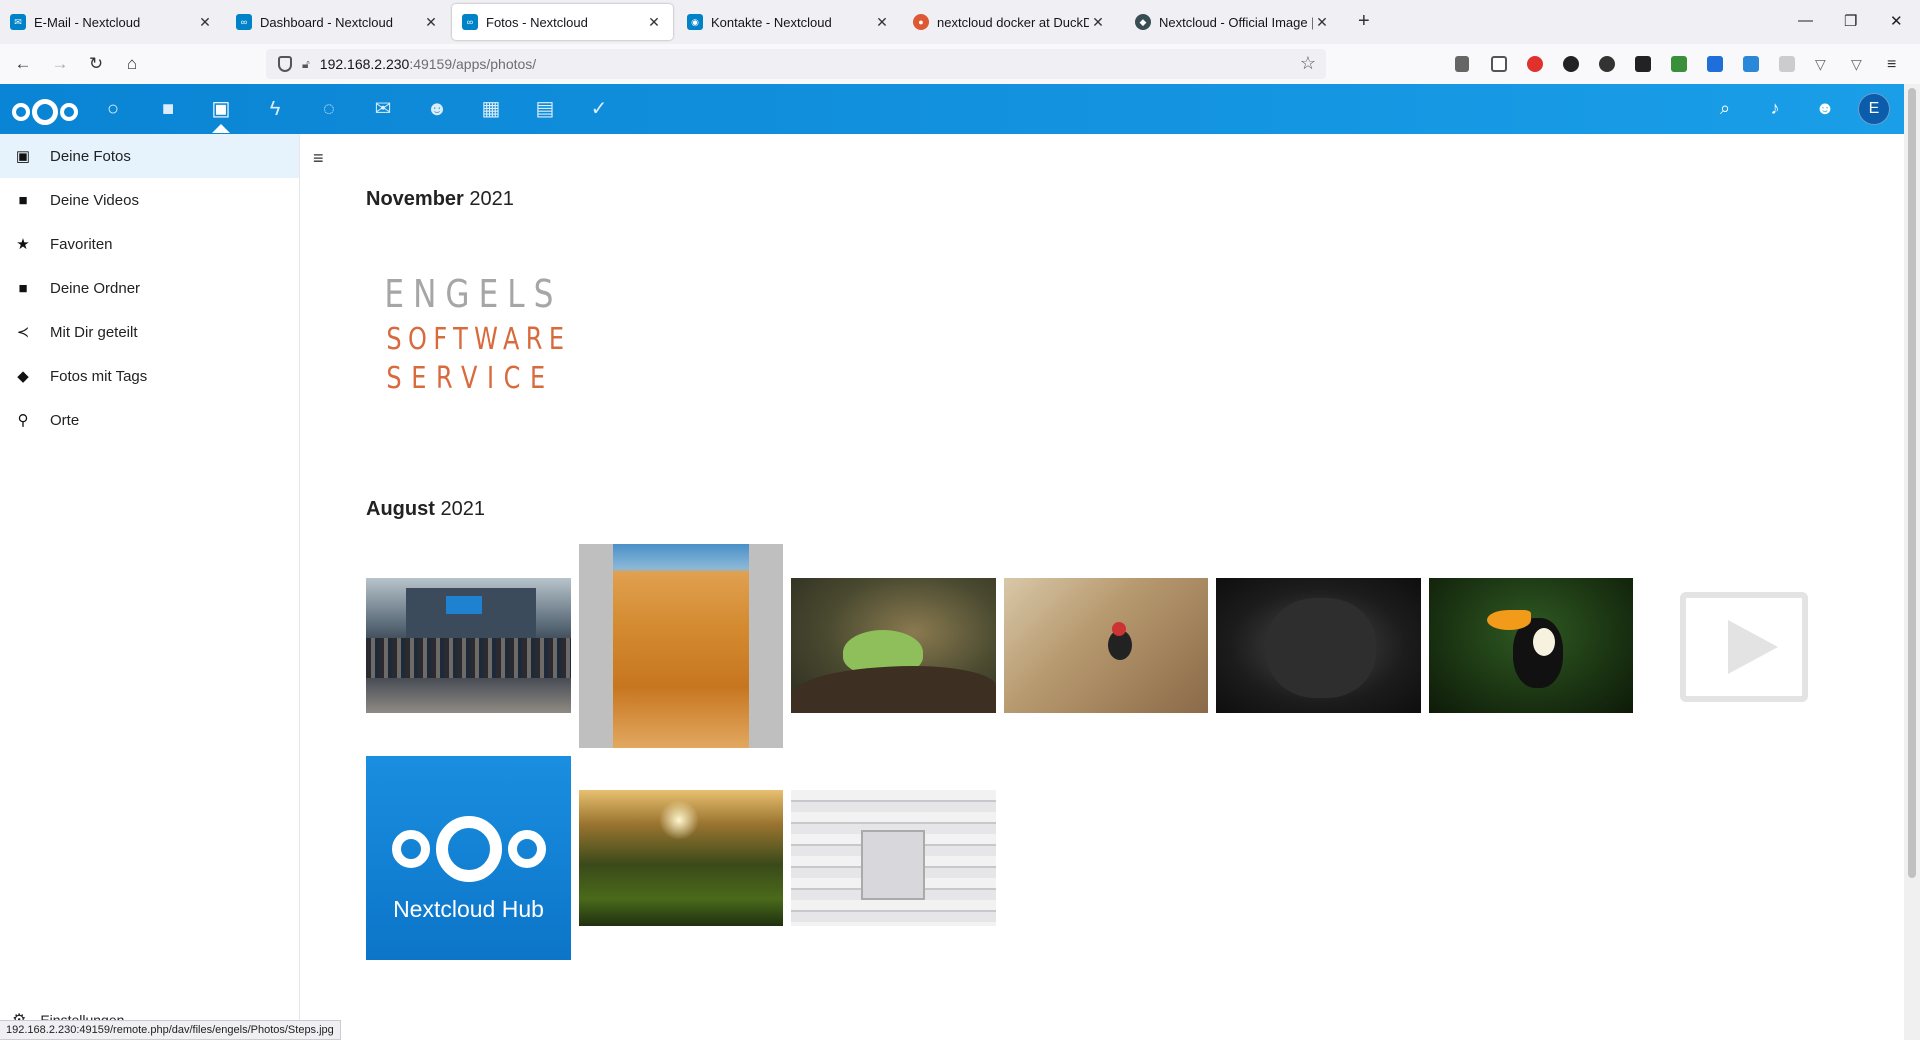 Image resolution: width=1920 pixels, height=1040 pixels. Describe the element at coordinates (149, 376) in the screenshot. I see `sidebar-item-fotos-mit-tags: ◆ Fotos mit Tags` at that location.